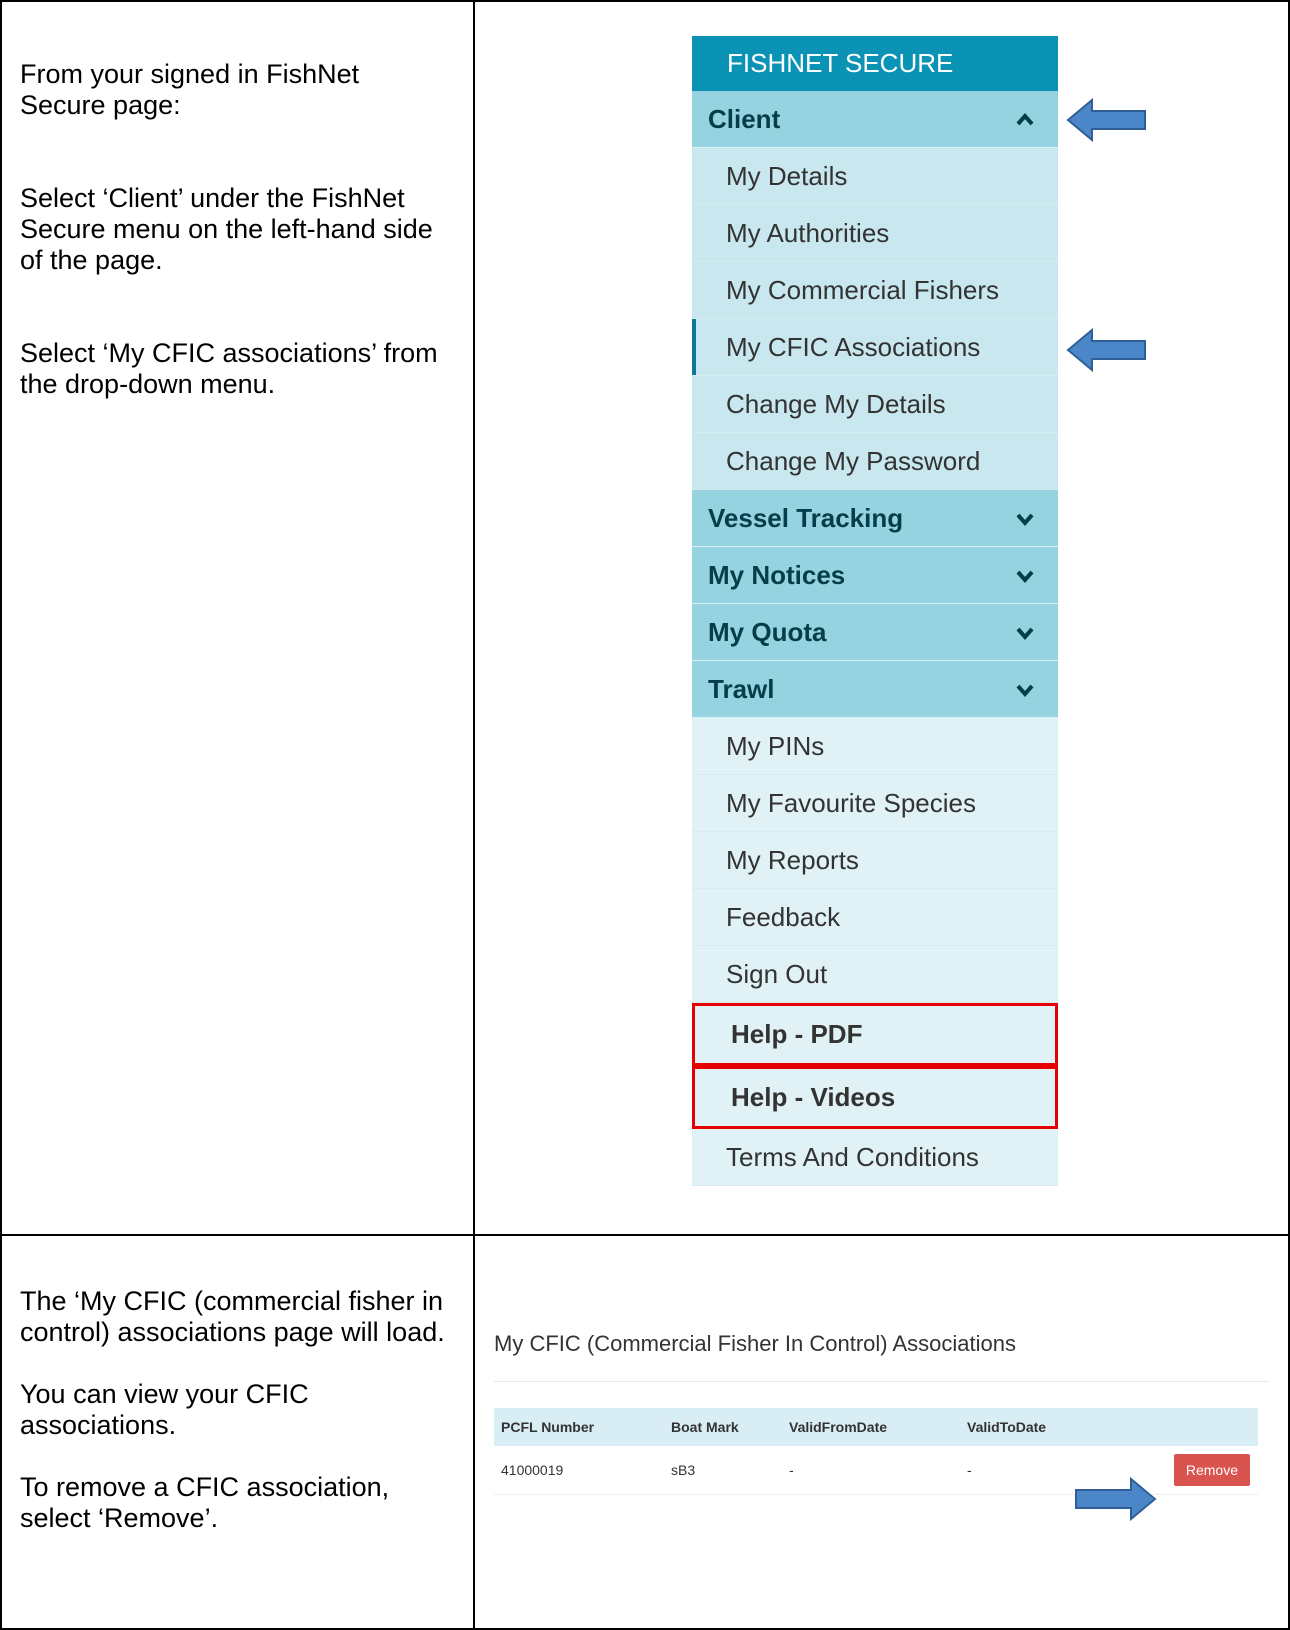  Describe the element at coordinates (723, 1427) in the screenshot. I see `column-header-boat-mark: Boat Mark` at that location.